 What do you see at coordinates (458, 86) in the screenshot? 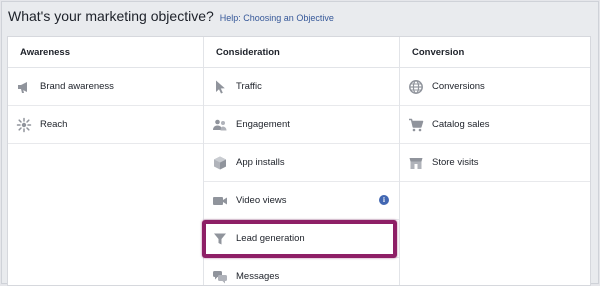
I see `objective-label: Conversions` at bounding box center [458, 86].